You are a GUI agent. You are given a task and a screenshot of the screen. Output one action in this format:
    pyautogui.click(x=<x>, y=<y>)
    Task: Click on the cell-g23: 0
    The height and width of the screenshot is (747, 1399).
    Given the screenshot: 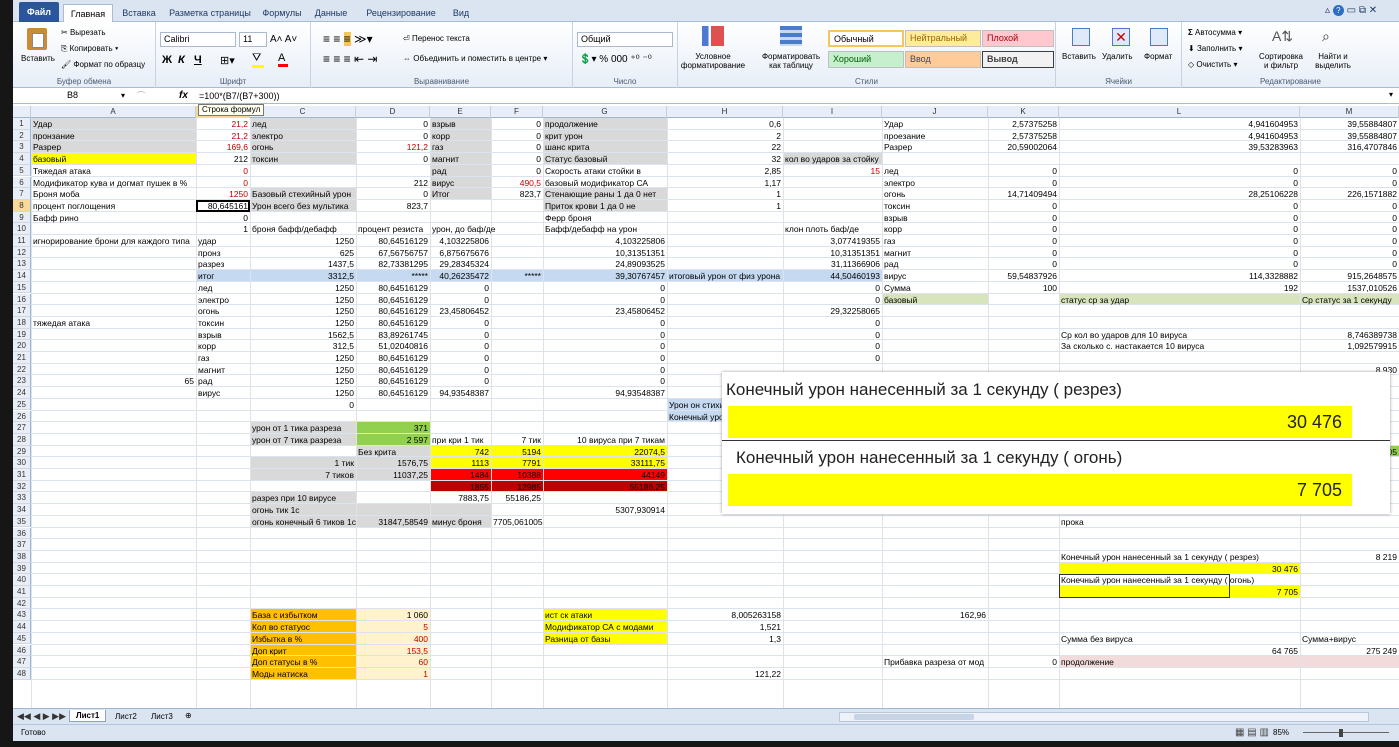 What is the action you would take?
    pyautogui.click(x=605, y=381)
    